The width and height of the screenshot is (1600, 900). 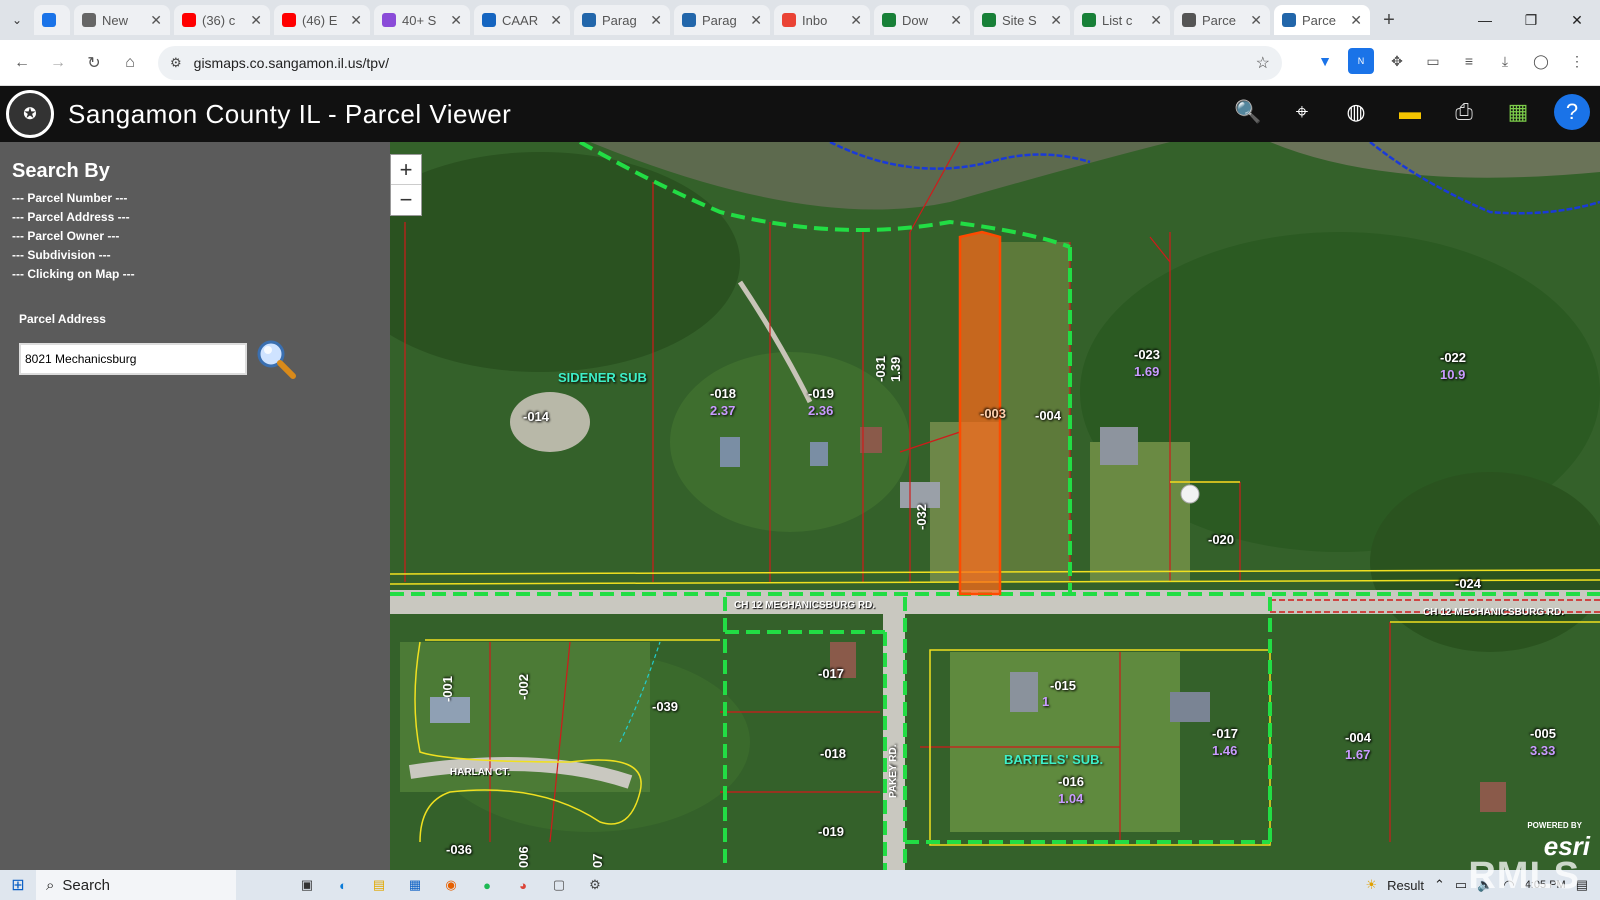 I want to click on battery-icon: ▭, so click(x=1461, y=885).